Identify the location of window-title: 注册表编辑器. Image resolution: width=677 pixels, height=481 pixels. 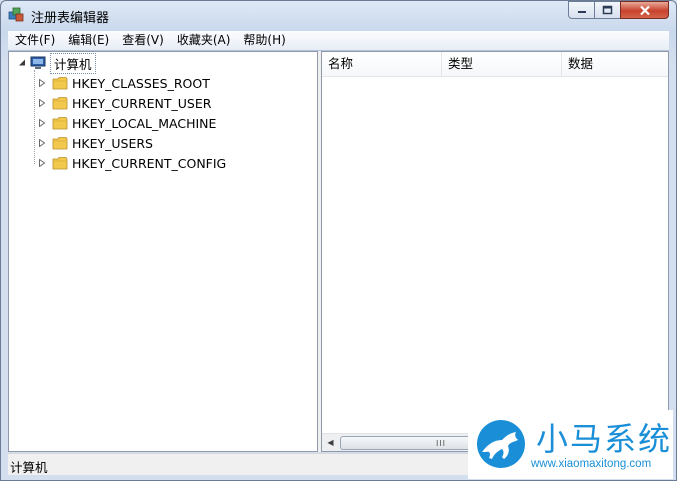
(70, 18).